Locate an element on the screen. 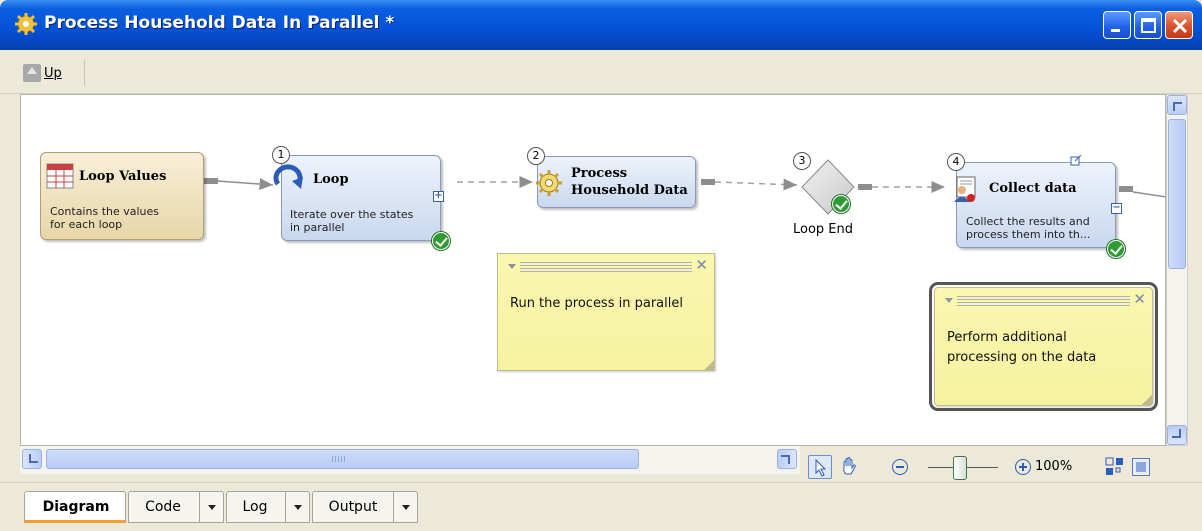 This screenshot has width=1202, height=531. note-text-line: processing on the data is located at coordinates (1022, 357).